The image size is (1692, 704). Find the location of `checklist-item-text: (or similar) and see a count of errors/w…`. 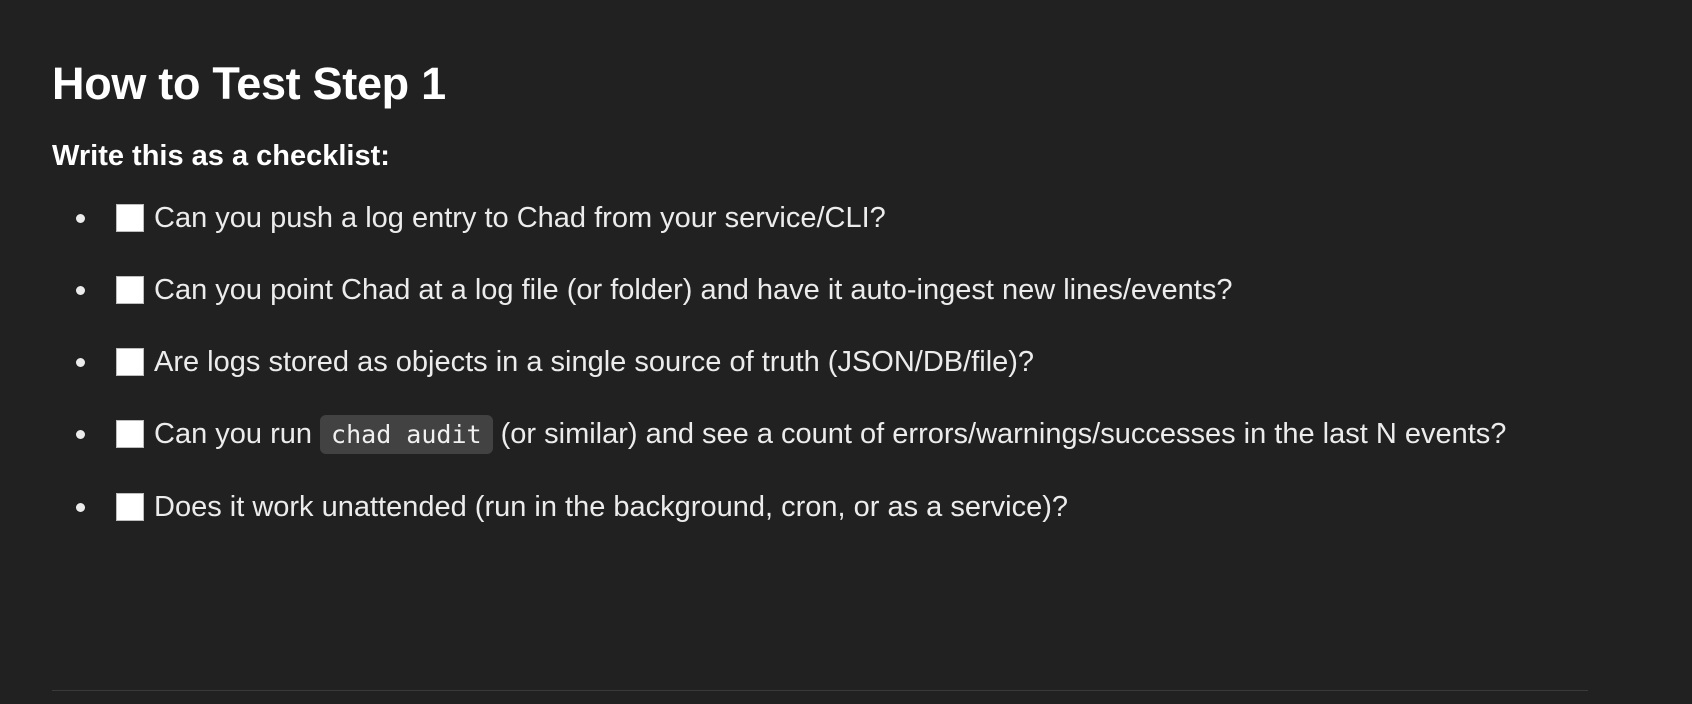

checklist-item-text: (or similar) and see a count of errors/w… is located at coordinates (999, 434).